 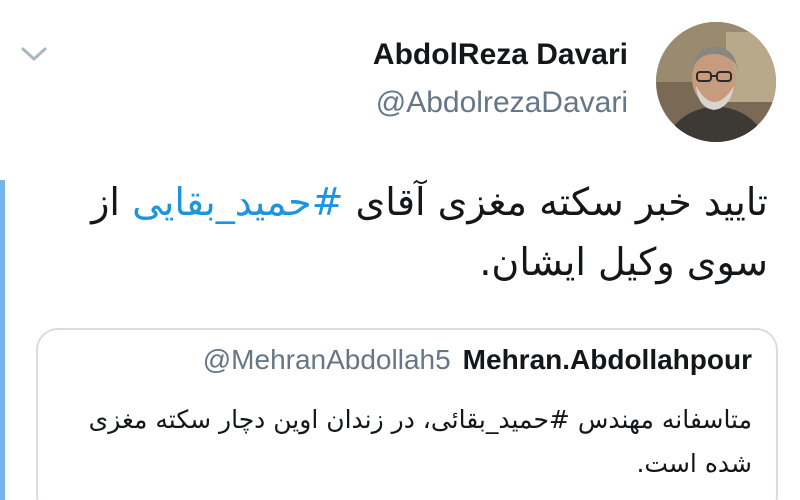 I want to click on author-handle: @AbdolrezaDavari, so click(x=502, y=103).